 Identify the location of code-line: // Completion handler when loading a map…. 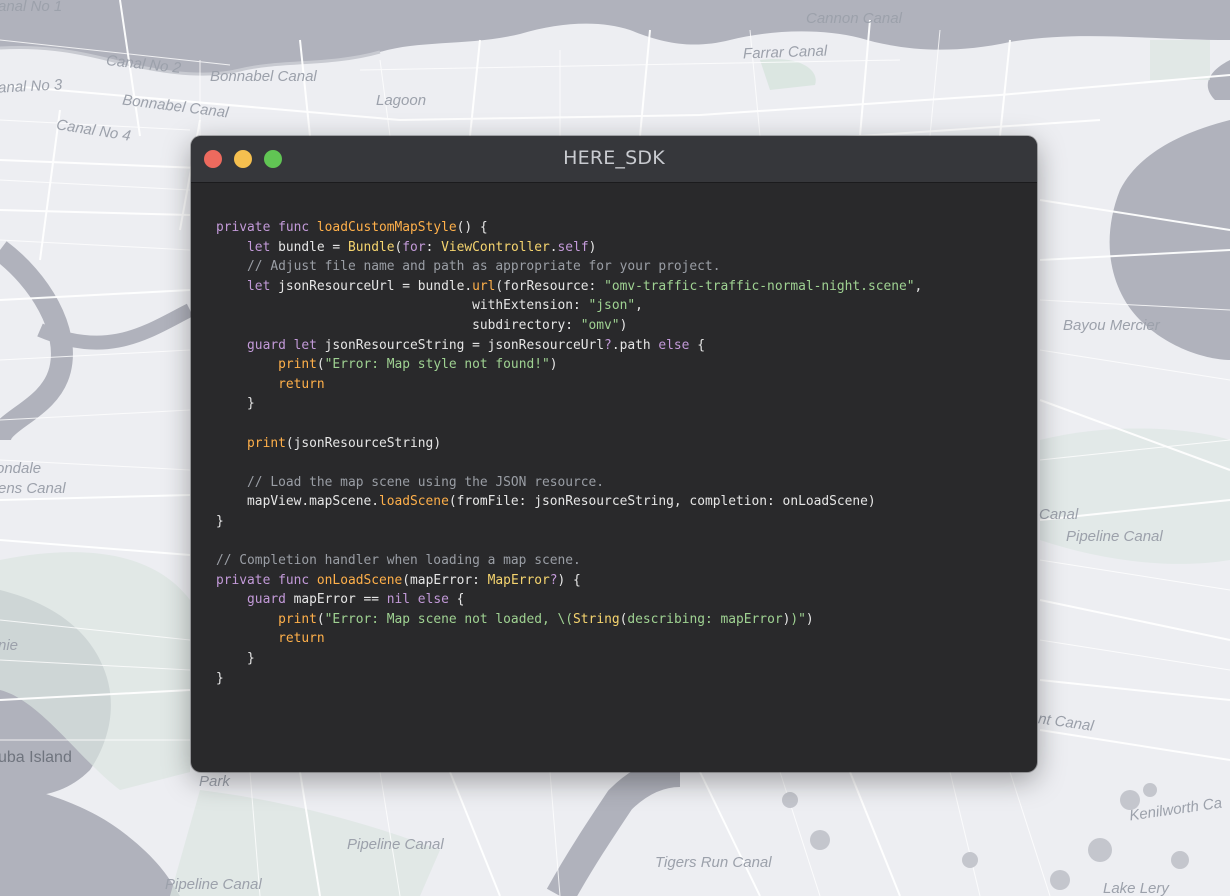
(569, 561).